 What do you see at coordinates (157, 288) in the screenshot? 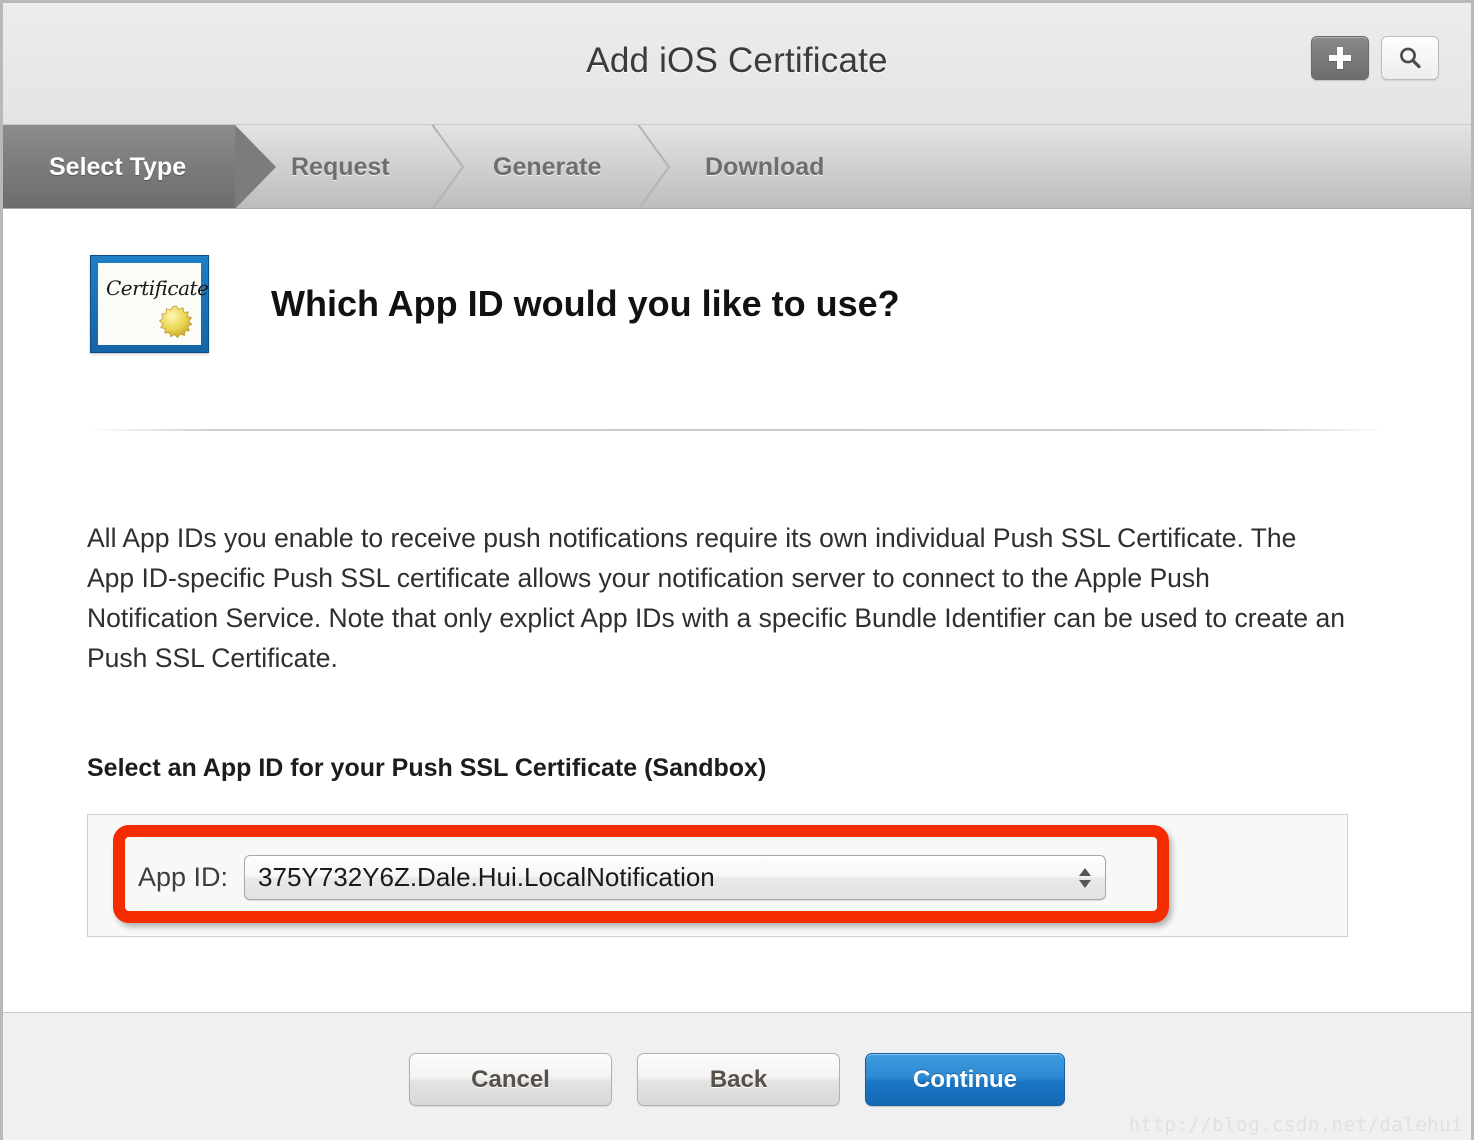
I see `certificate-icon-label: Certificate` at bounding box center [157, 288].